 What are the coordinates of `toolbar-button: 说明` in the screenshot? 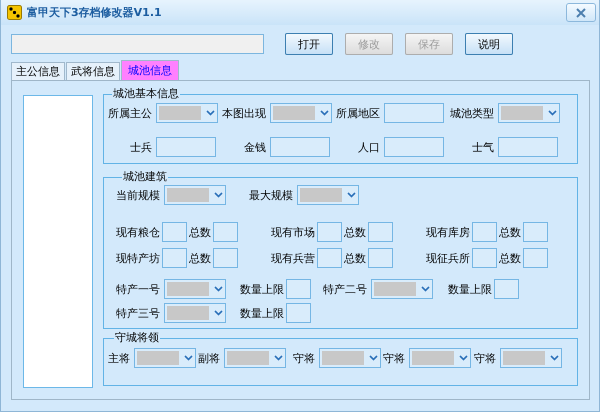 It's located at (489, 44).